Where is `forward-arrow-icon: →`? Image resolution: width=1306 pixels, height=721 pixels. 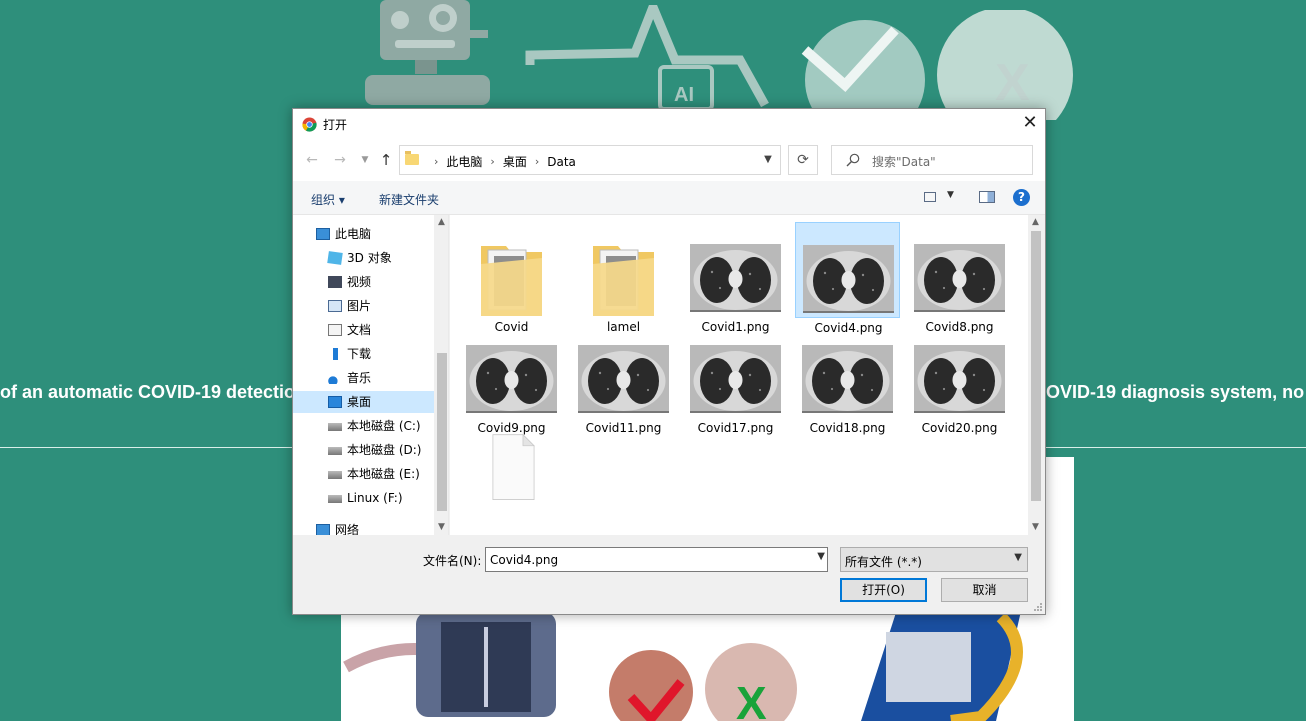 forward-arrow-icon: → is located at coordinates (340, 160).